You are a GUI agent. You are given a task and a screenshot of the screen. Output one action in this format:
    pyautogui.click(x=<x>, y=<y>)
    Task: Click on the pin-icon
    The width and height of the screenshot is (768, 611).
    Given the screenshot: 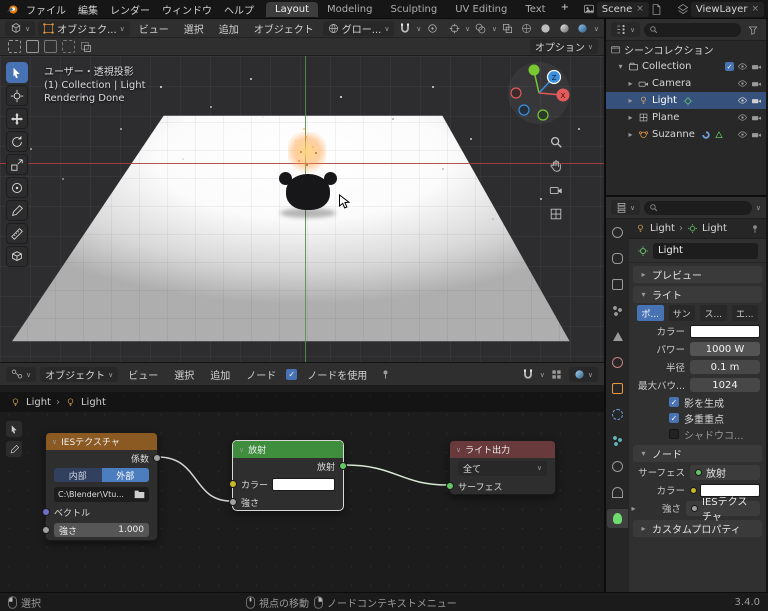 What is the action you would take?
    pyautogui.click(x=385, y=374)
    